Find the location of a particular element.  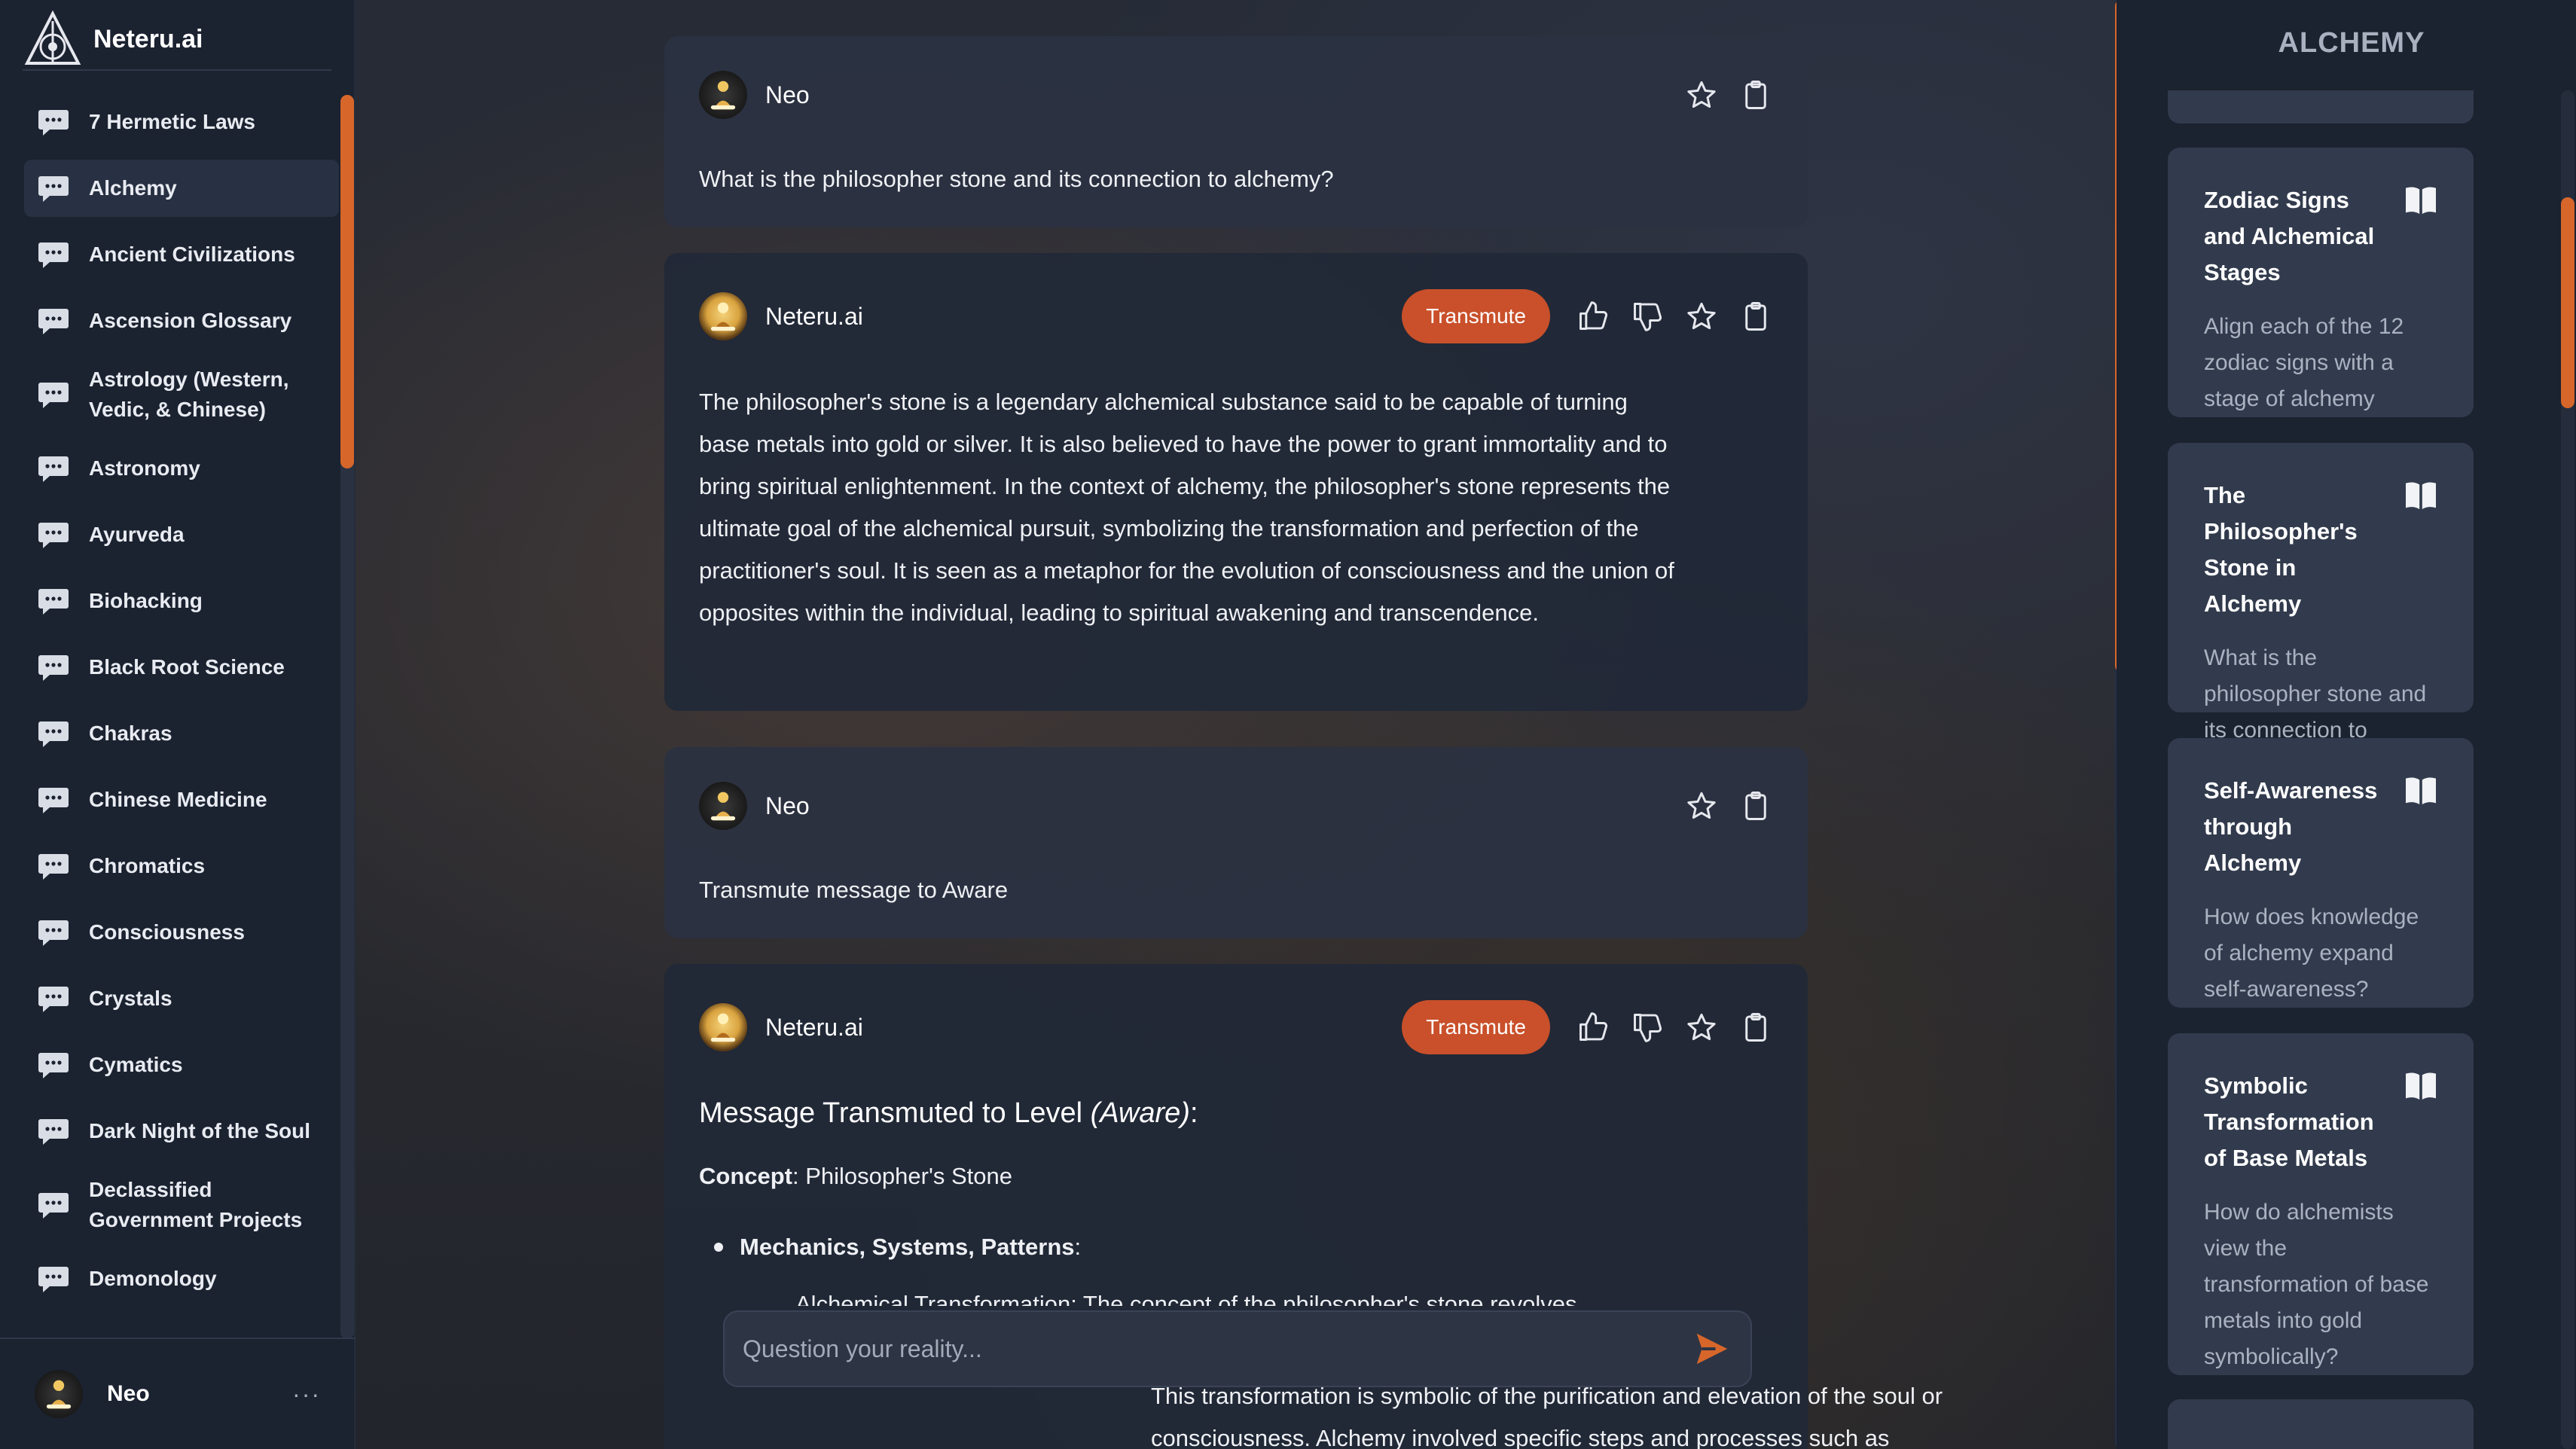

sidebar-item-label: Ancient Civilizations is located at coordinates (192, 254).